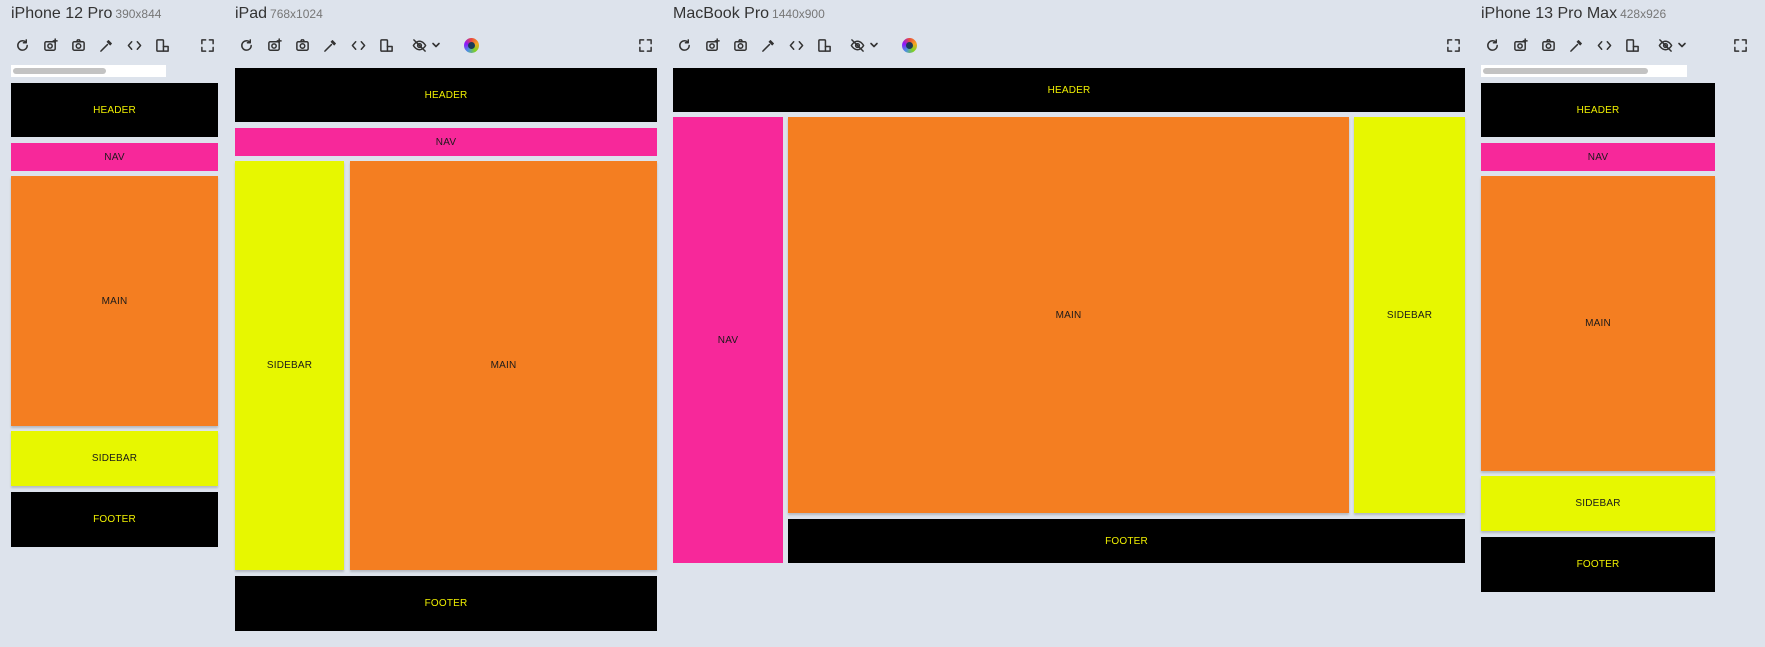  I want to click on device-title: iPad 768x1024, so click(279, 14).